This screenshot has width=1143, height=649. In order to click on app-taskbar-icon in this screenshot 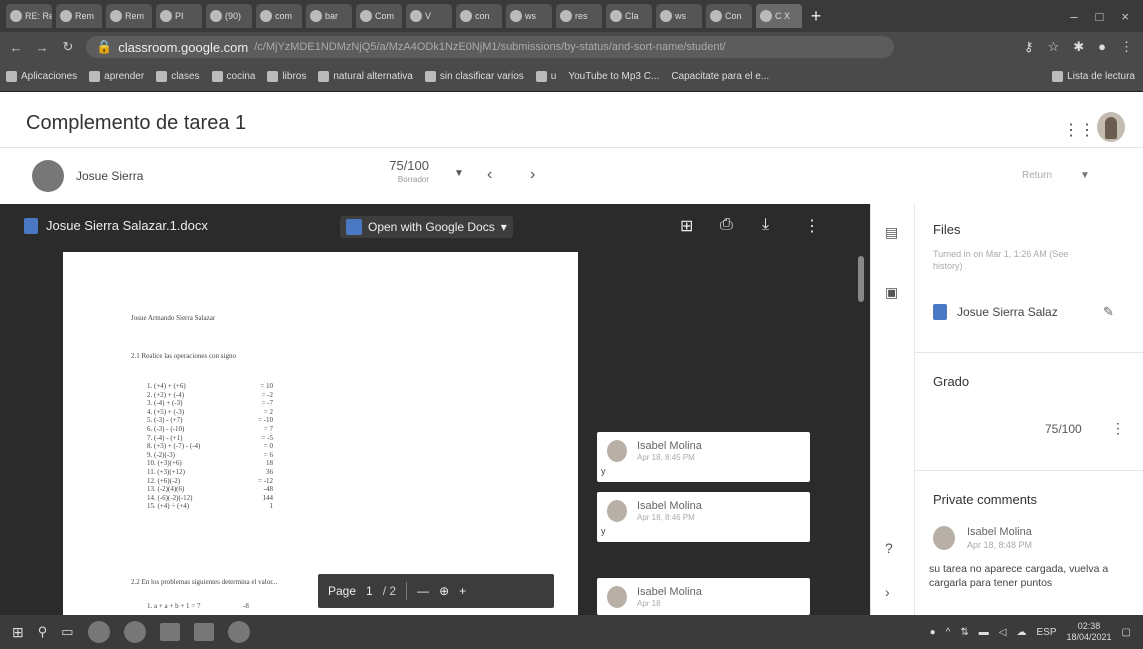, I will do `click(169, 632)`.